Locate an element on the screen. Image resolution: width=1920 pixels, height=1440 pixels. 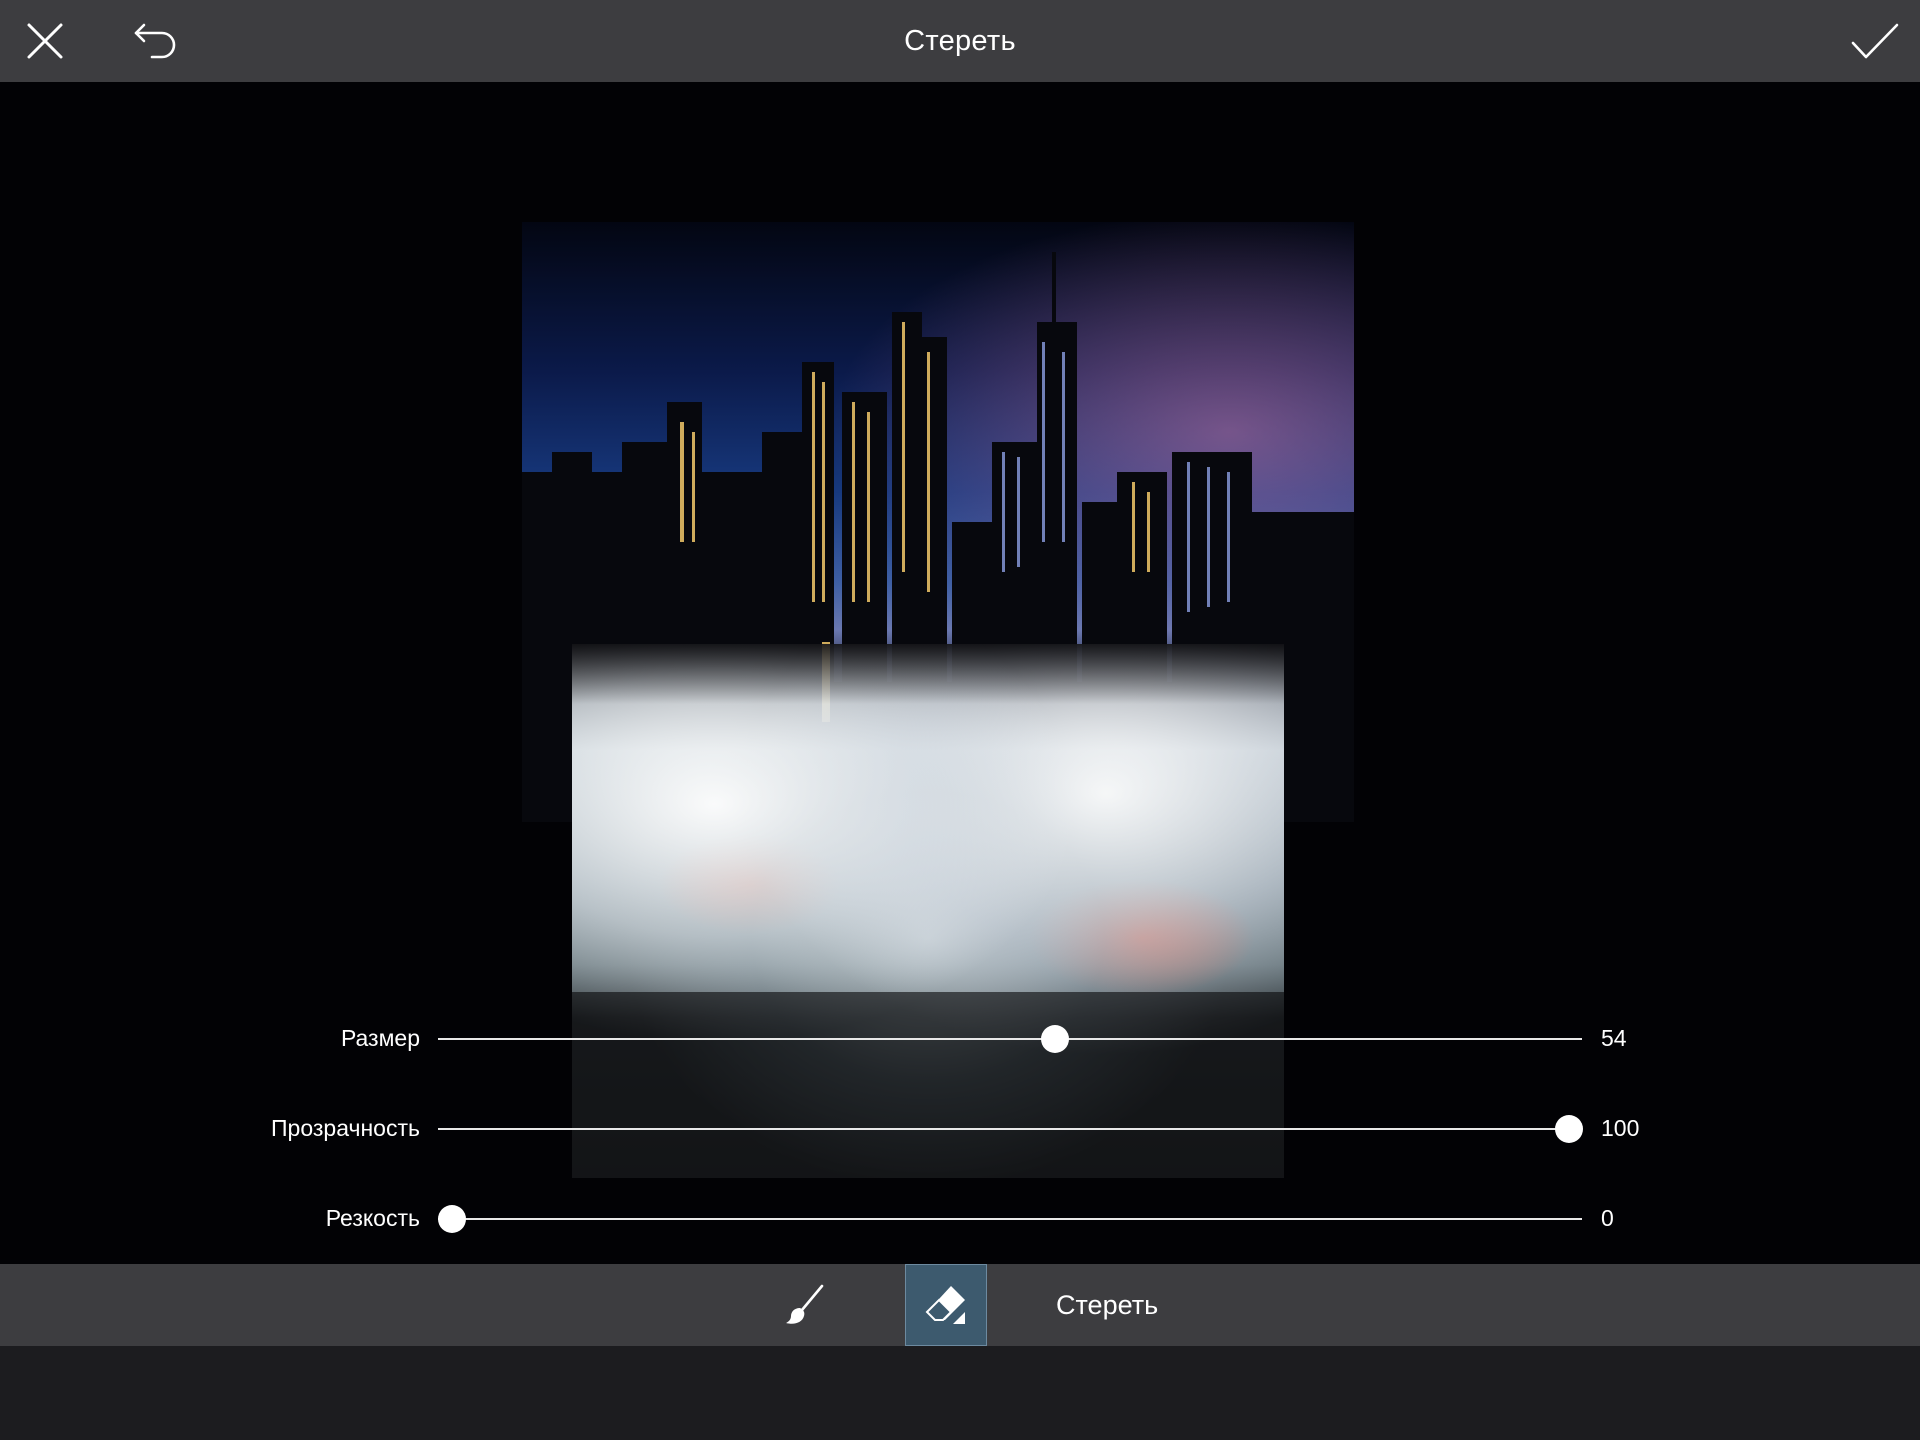
footer-area is located at coordinates (960, 1393).